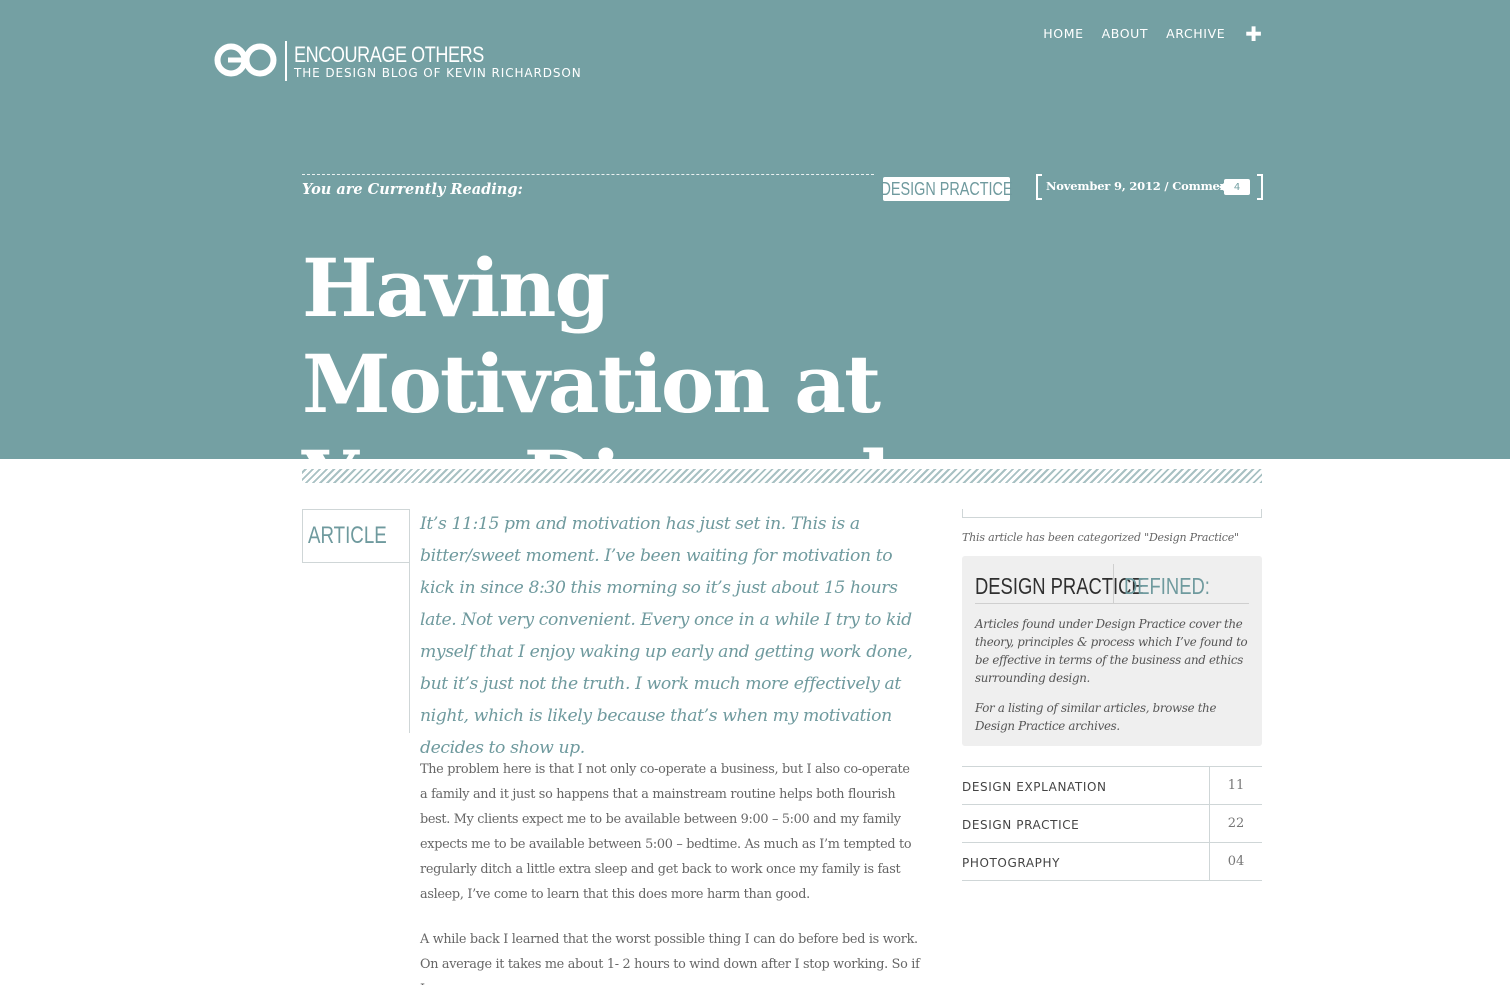 Image resolution: width=1510 pixels, height=985 pixels. Describe the element at coordinates (1235, 823) in the screenshot. I see `category-count: 22` at that location.